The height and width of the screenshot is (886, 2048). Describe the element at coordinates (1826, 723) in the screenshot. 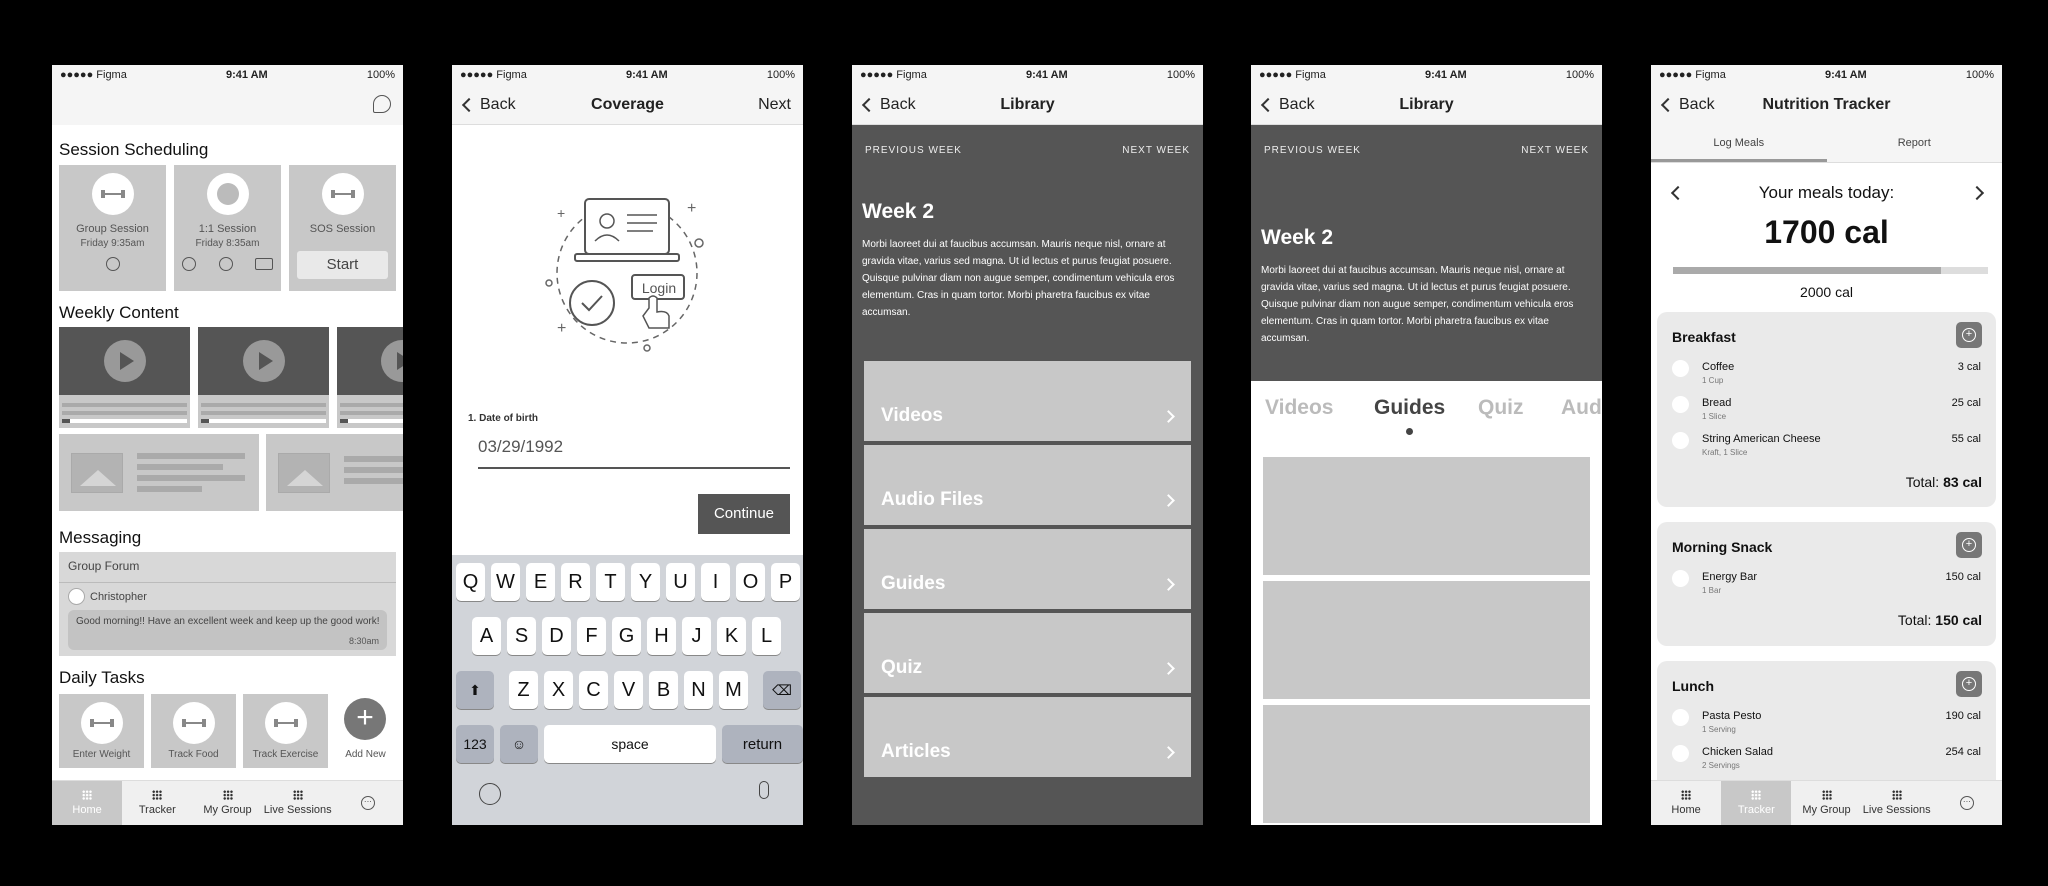

I see `food-item: Pasta Pesto 1 Serving 190 cal` at that location.